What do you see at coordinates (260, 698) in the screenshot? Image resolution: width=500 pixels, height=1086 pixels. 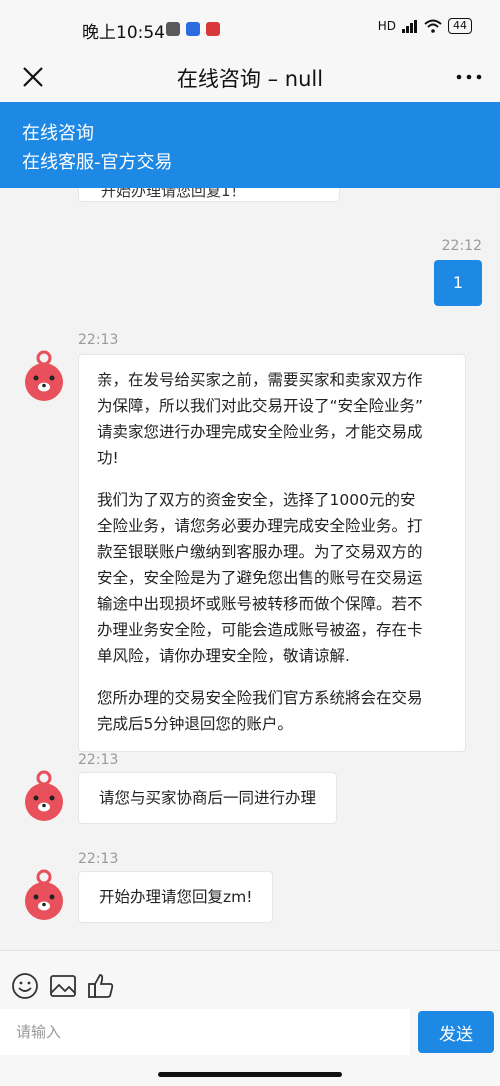 I see `message-line: 您所办理的交易安全险我们官方系统將会在交易` at bounding box center [260, 698].